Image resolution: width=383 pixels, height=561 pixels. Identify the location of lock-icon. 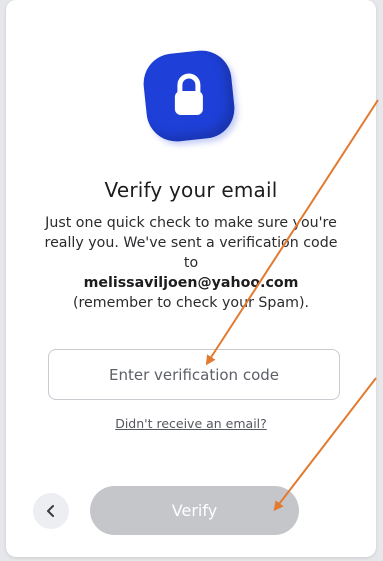
(188, 94).